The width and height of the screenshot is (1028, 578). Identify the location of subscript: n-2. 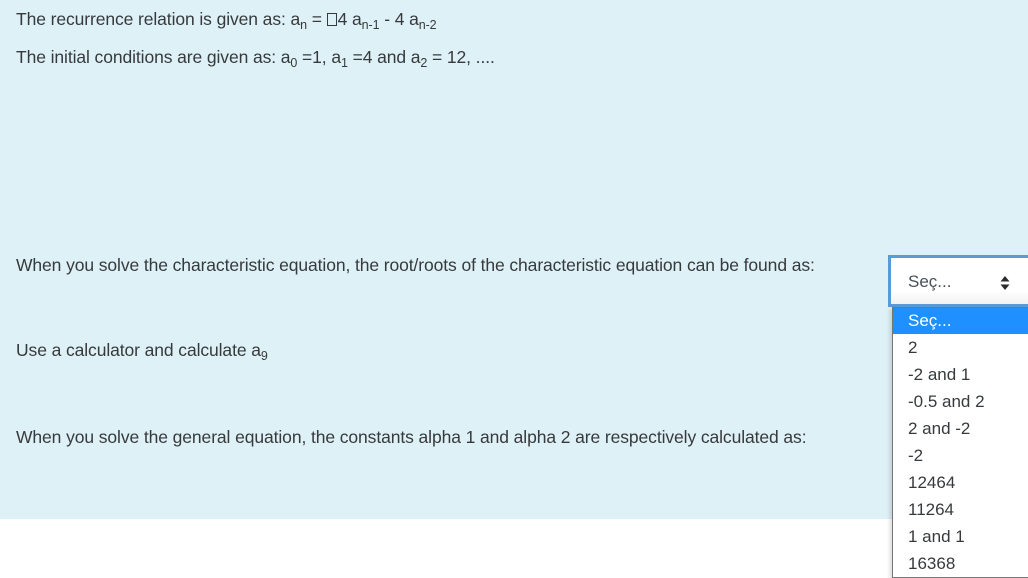
(427, 25).